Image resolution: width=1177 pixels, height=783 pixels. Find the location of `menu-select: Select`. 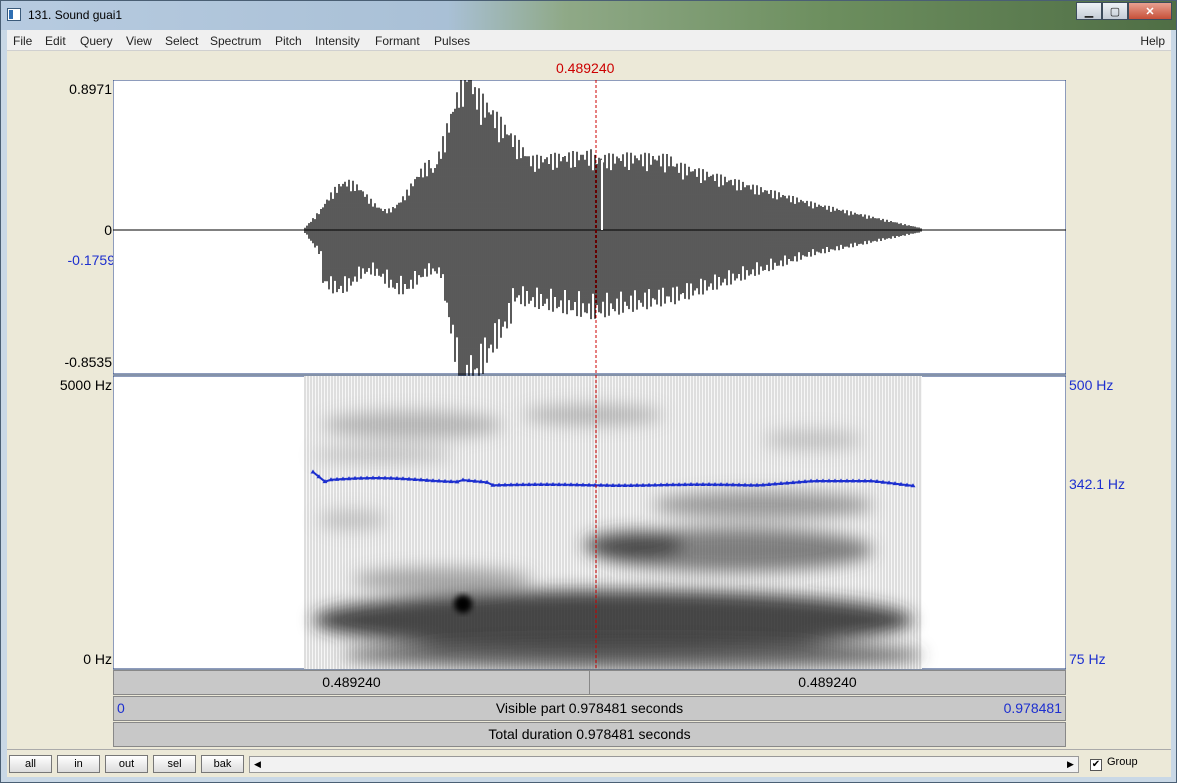

menu-select: Select is located at coordinates (181, 41).